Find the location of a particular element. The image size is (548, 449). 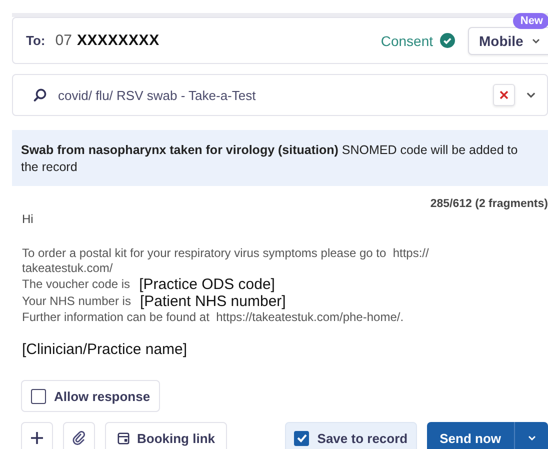

message-line: takeatestuk.com/ is located at coordinates (67, 268).